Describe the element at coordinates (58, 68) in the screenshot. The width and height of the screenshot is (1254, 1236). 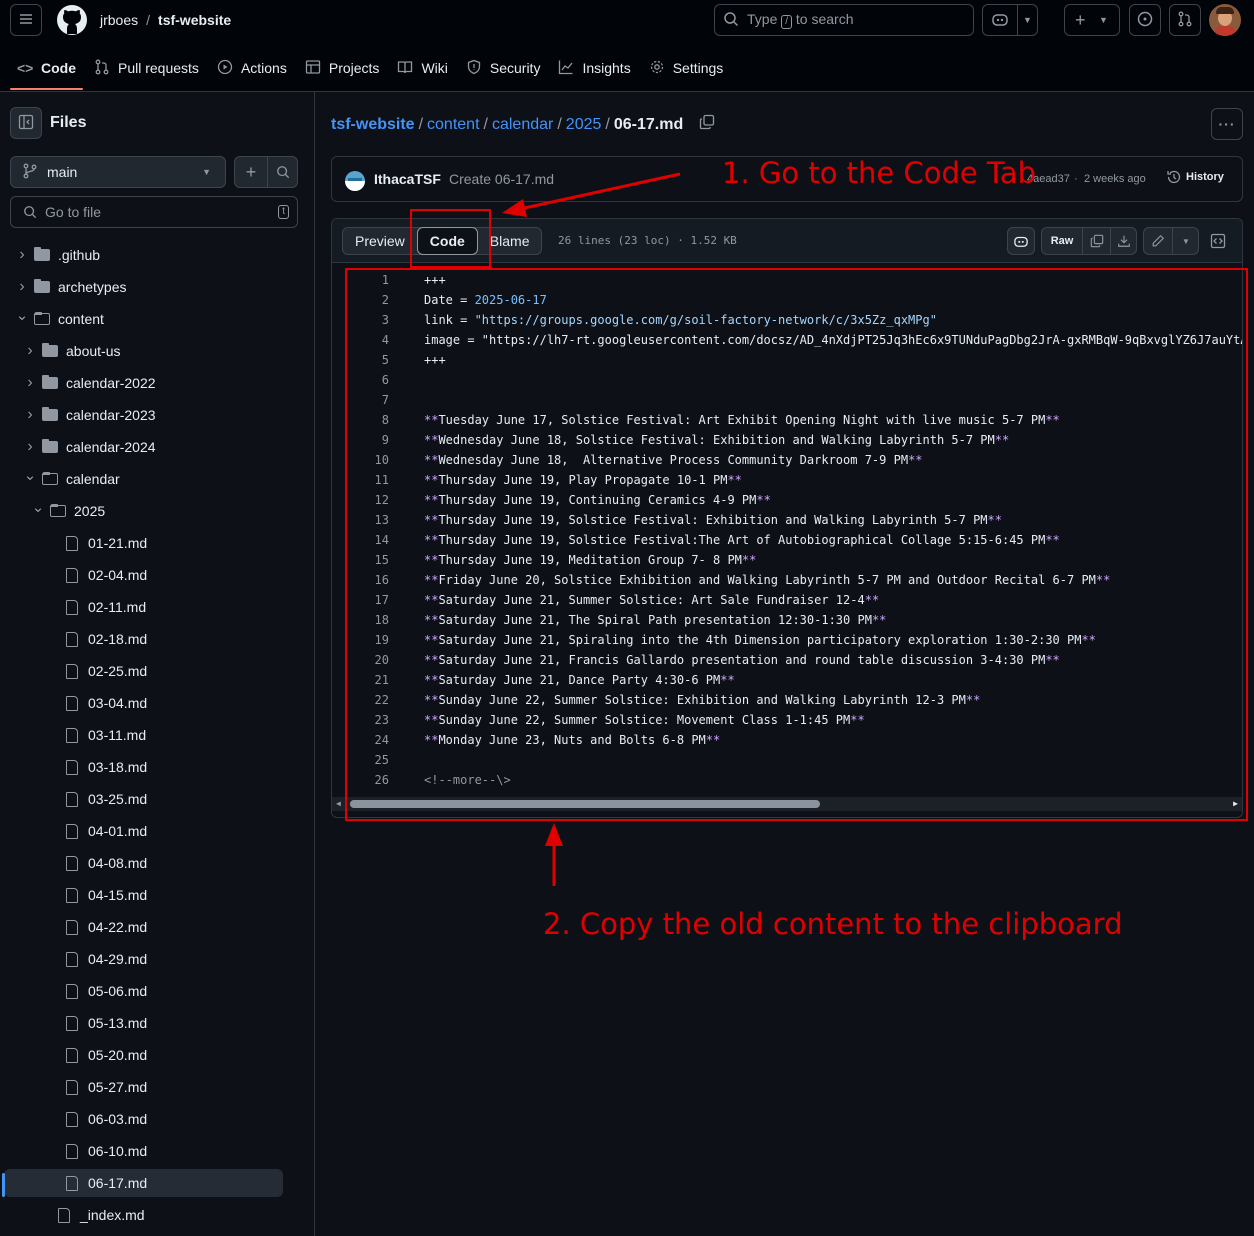
I see `tab-label: Code` at that location.